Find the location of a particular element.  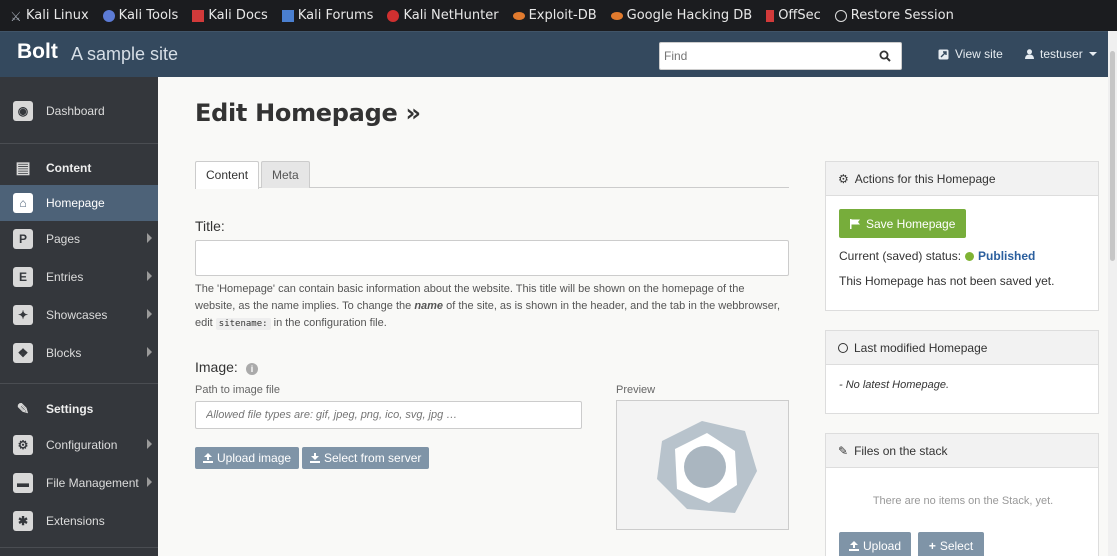

search-input is located at coordinates (764, 56).